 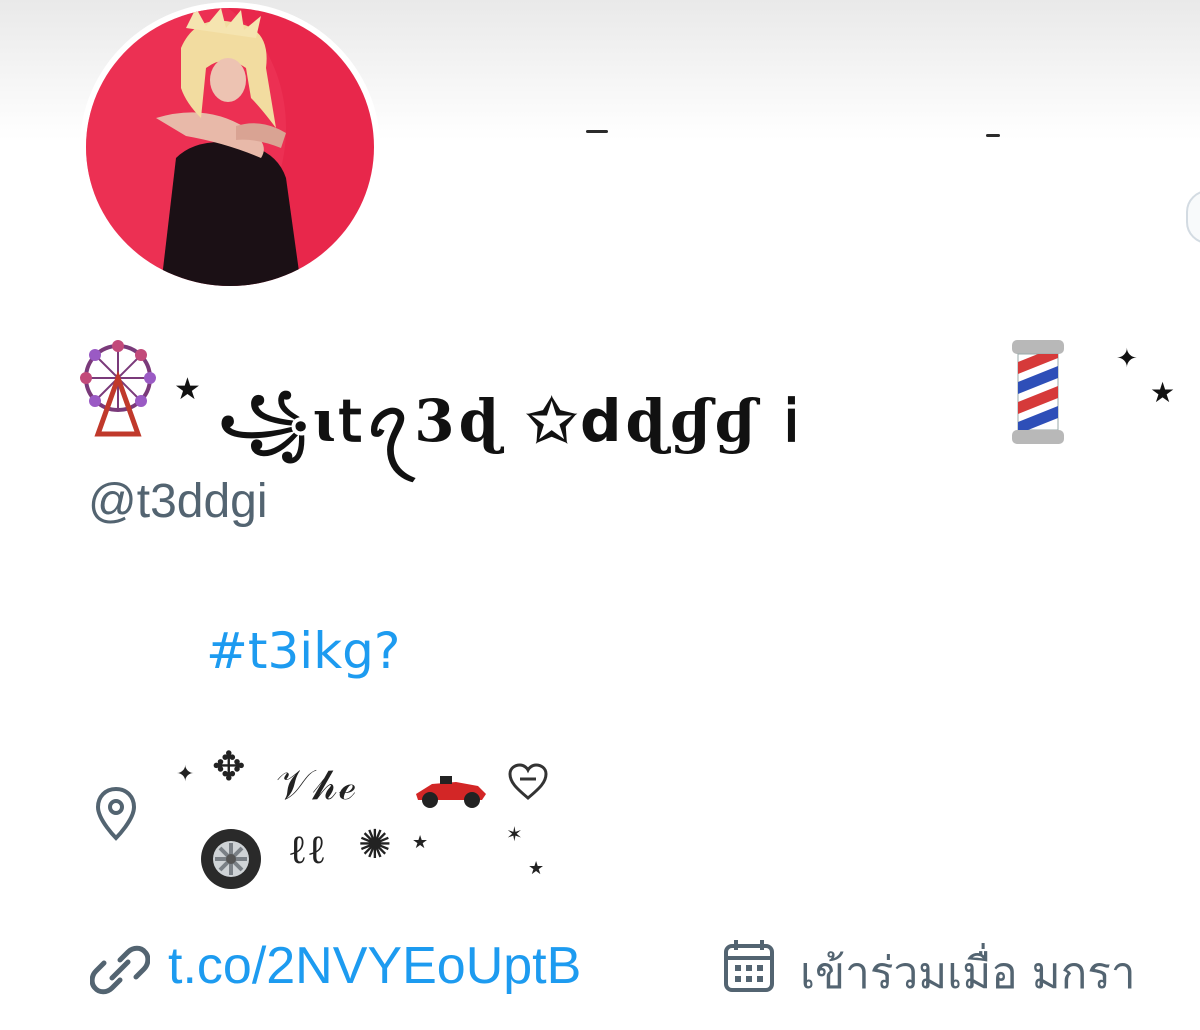 What do you see at coordinates (229, 767) in the screenshot?
I see `sparkle-icon: ✥` at bounding box center [229, 767].